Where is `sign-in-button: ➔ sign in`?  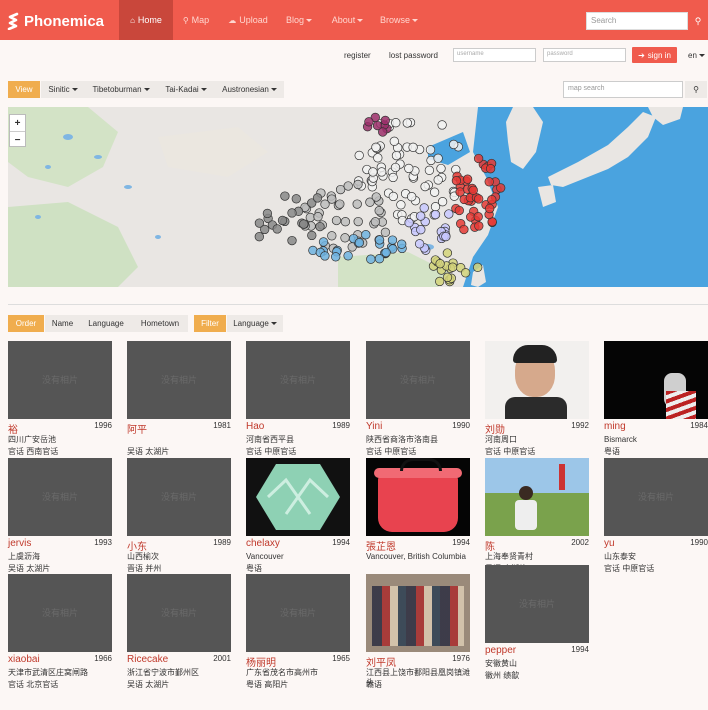 sign-in-button: ➔ sign in is located at coordinates (654, 55).